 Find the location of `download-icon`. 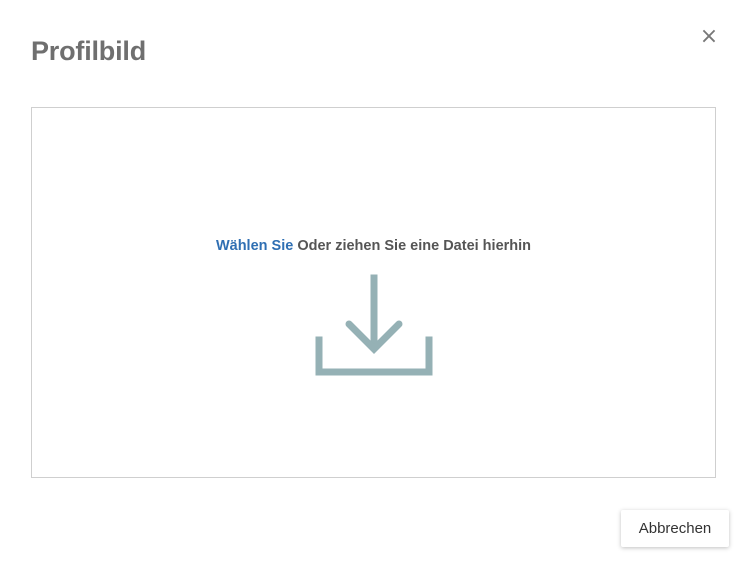

download-icon is located at coordinates (374, 325).